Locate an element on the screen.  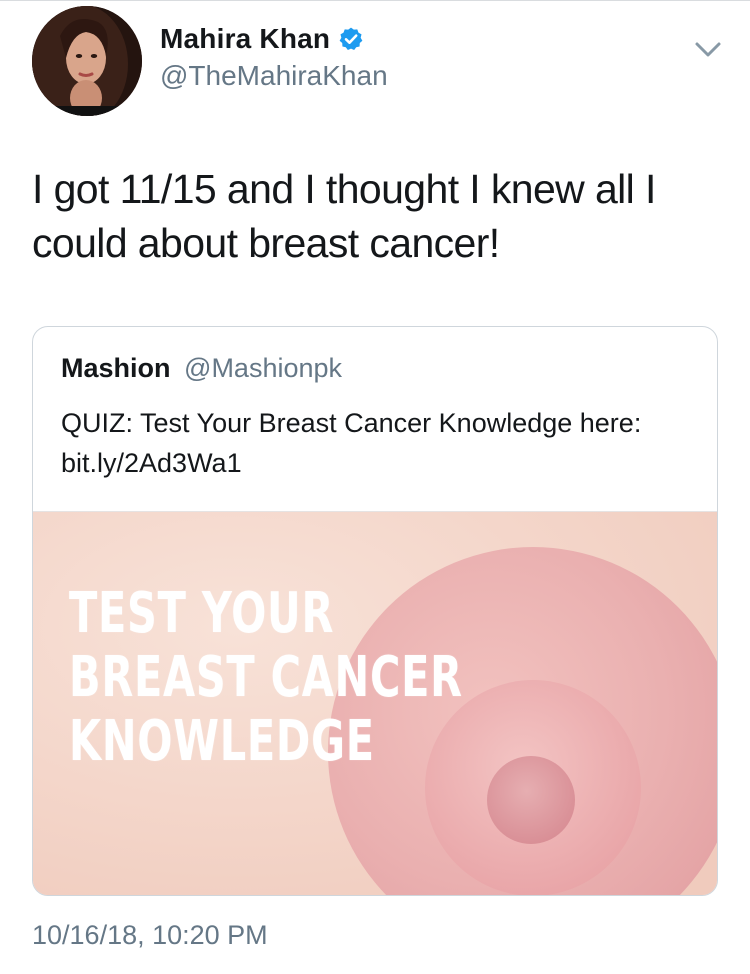
media-title-line: KNOWLEDGE is located at coordinates (222, 741).